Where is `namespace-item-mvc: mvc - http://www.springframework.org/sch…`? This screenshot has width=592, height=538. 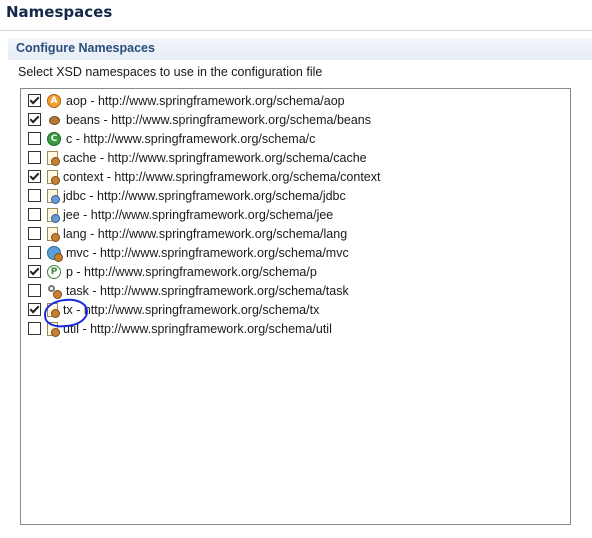
namespace-item-mvc: mvc - http://www.springframework.org/sch… is located at coordinates (188, 252).